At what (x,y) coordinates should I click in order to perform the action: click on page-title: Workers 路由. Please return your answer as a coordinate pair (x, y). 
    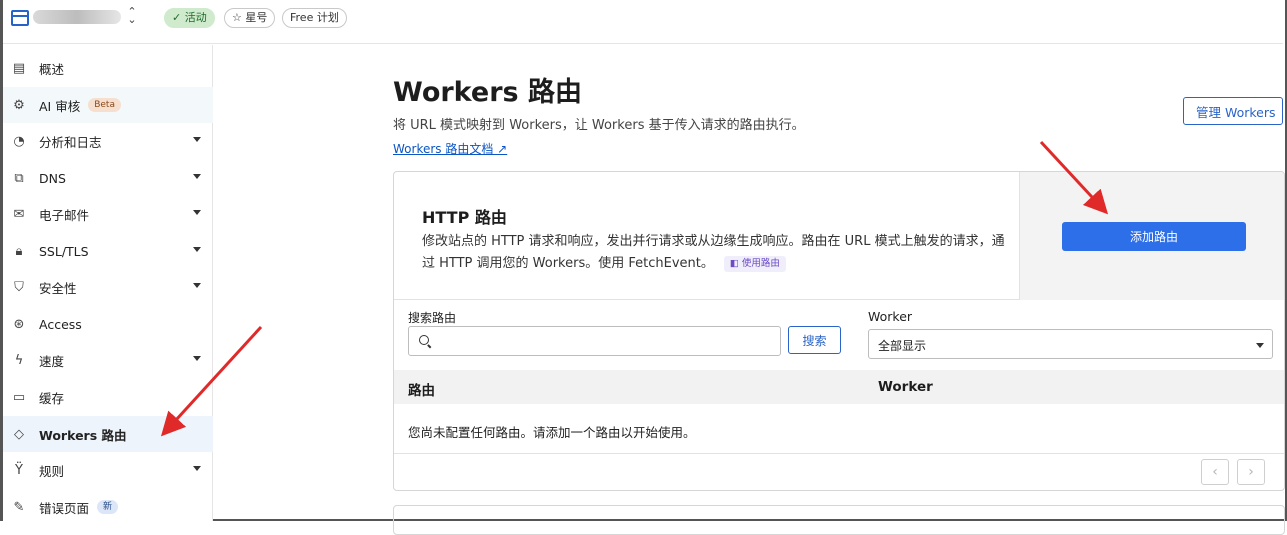
    Looking at the image, I should click on (488, 92).